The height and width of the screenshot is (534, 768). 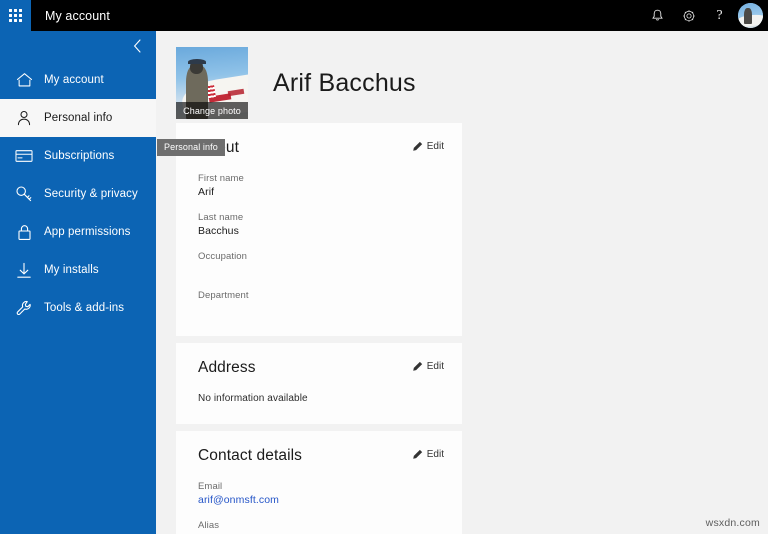 What do you see at coordinates (732, 523) in the screenshot?
I see `watermark: wsxdn.com` at bounding box center [732, 523].